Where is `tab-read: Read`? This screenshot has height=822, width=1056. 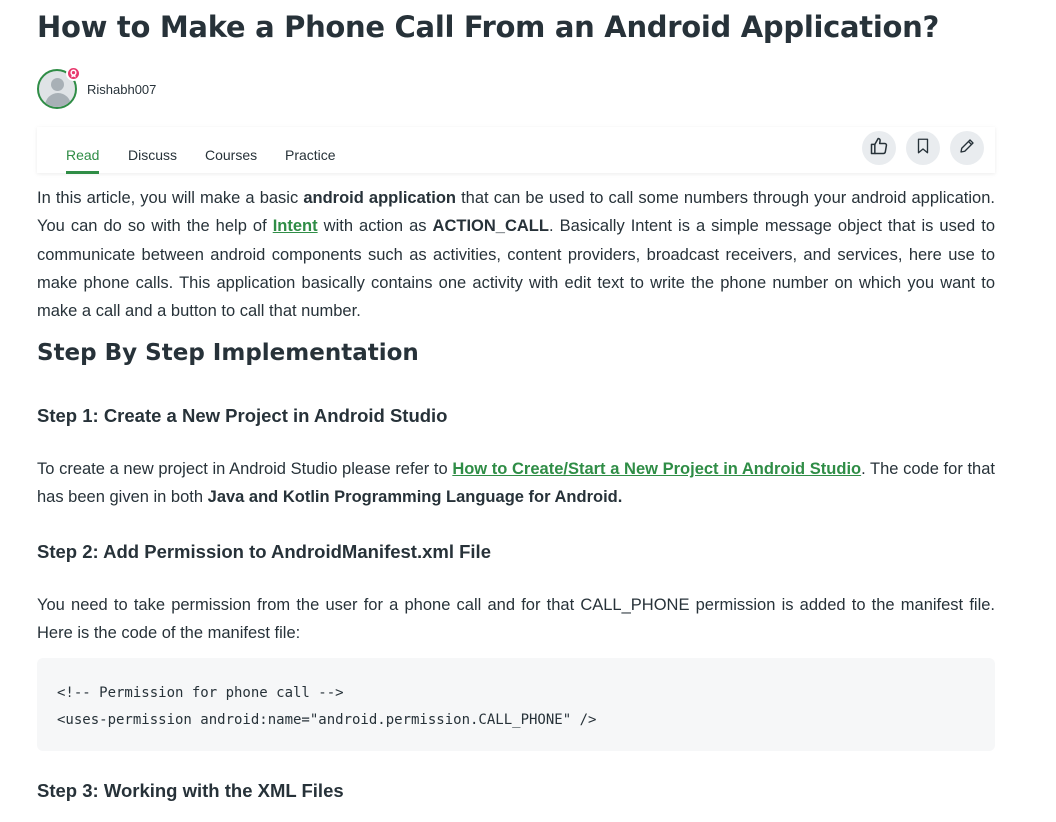
tab-read: Read is located at coordinates (83, 160).